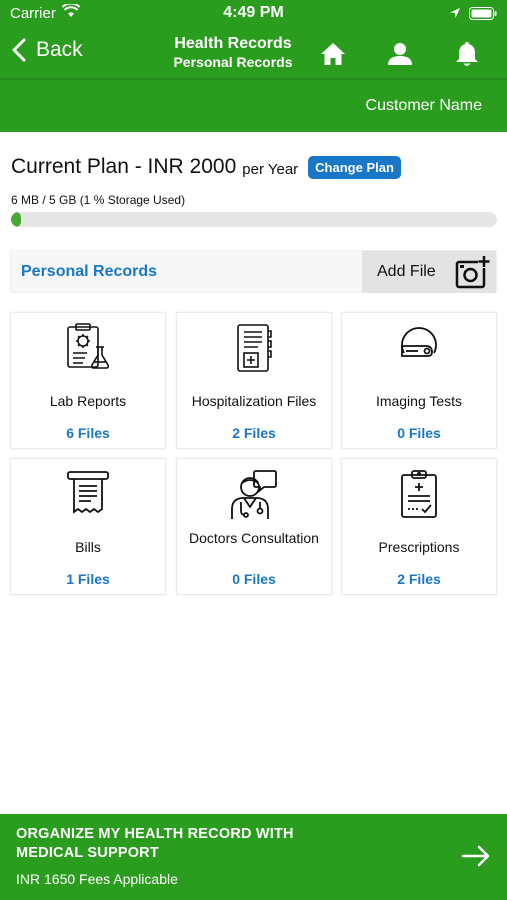  I want to click on category-label: Prescriptions, so click(419, 547).